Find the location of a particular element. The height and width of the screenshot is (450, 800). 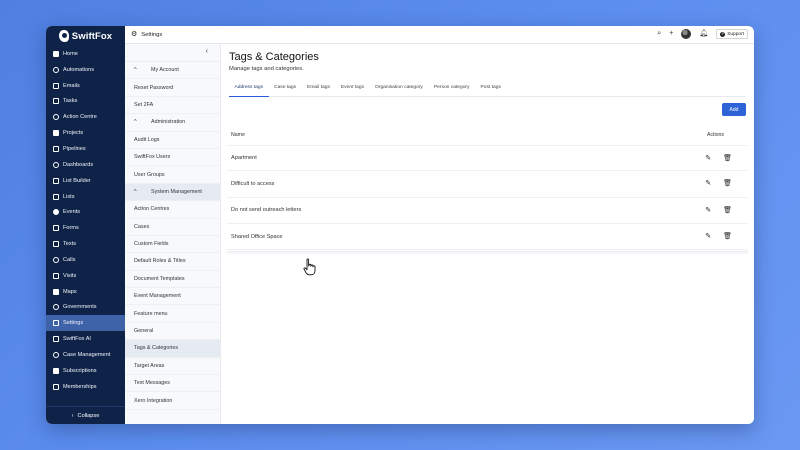

submenu-label: SwiftFox Users is located at coordinates (152, 157).